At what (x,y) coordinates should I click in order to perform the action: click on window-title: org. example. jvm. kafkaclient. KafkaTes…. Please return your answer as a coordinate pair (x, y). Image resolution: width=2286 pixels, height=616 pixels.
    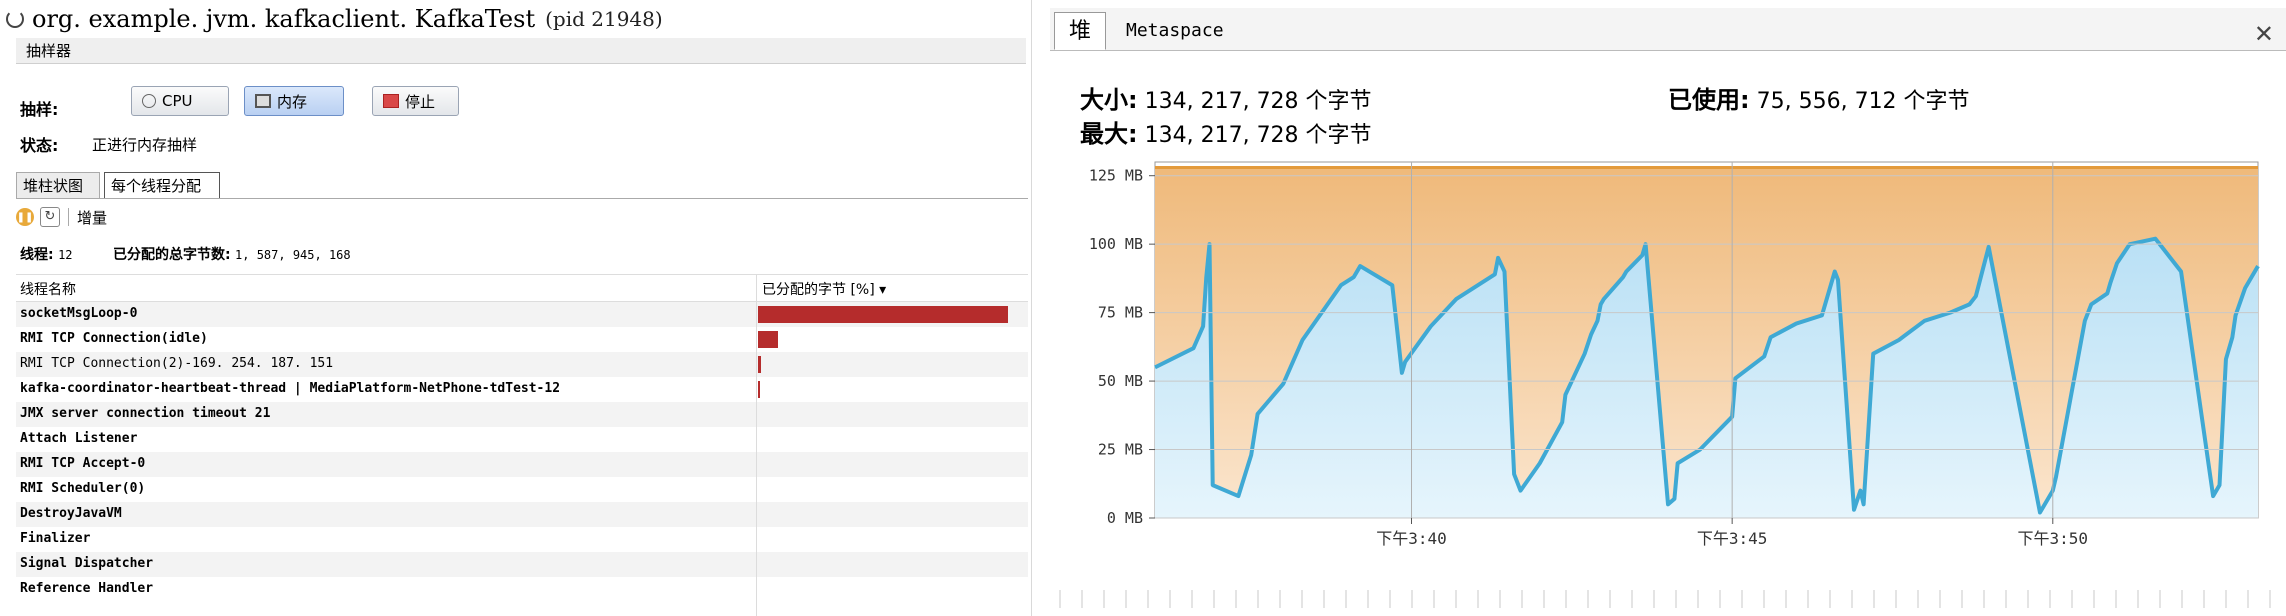
    Looking at the image, I should click on (334, 19).